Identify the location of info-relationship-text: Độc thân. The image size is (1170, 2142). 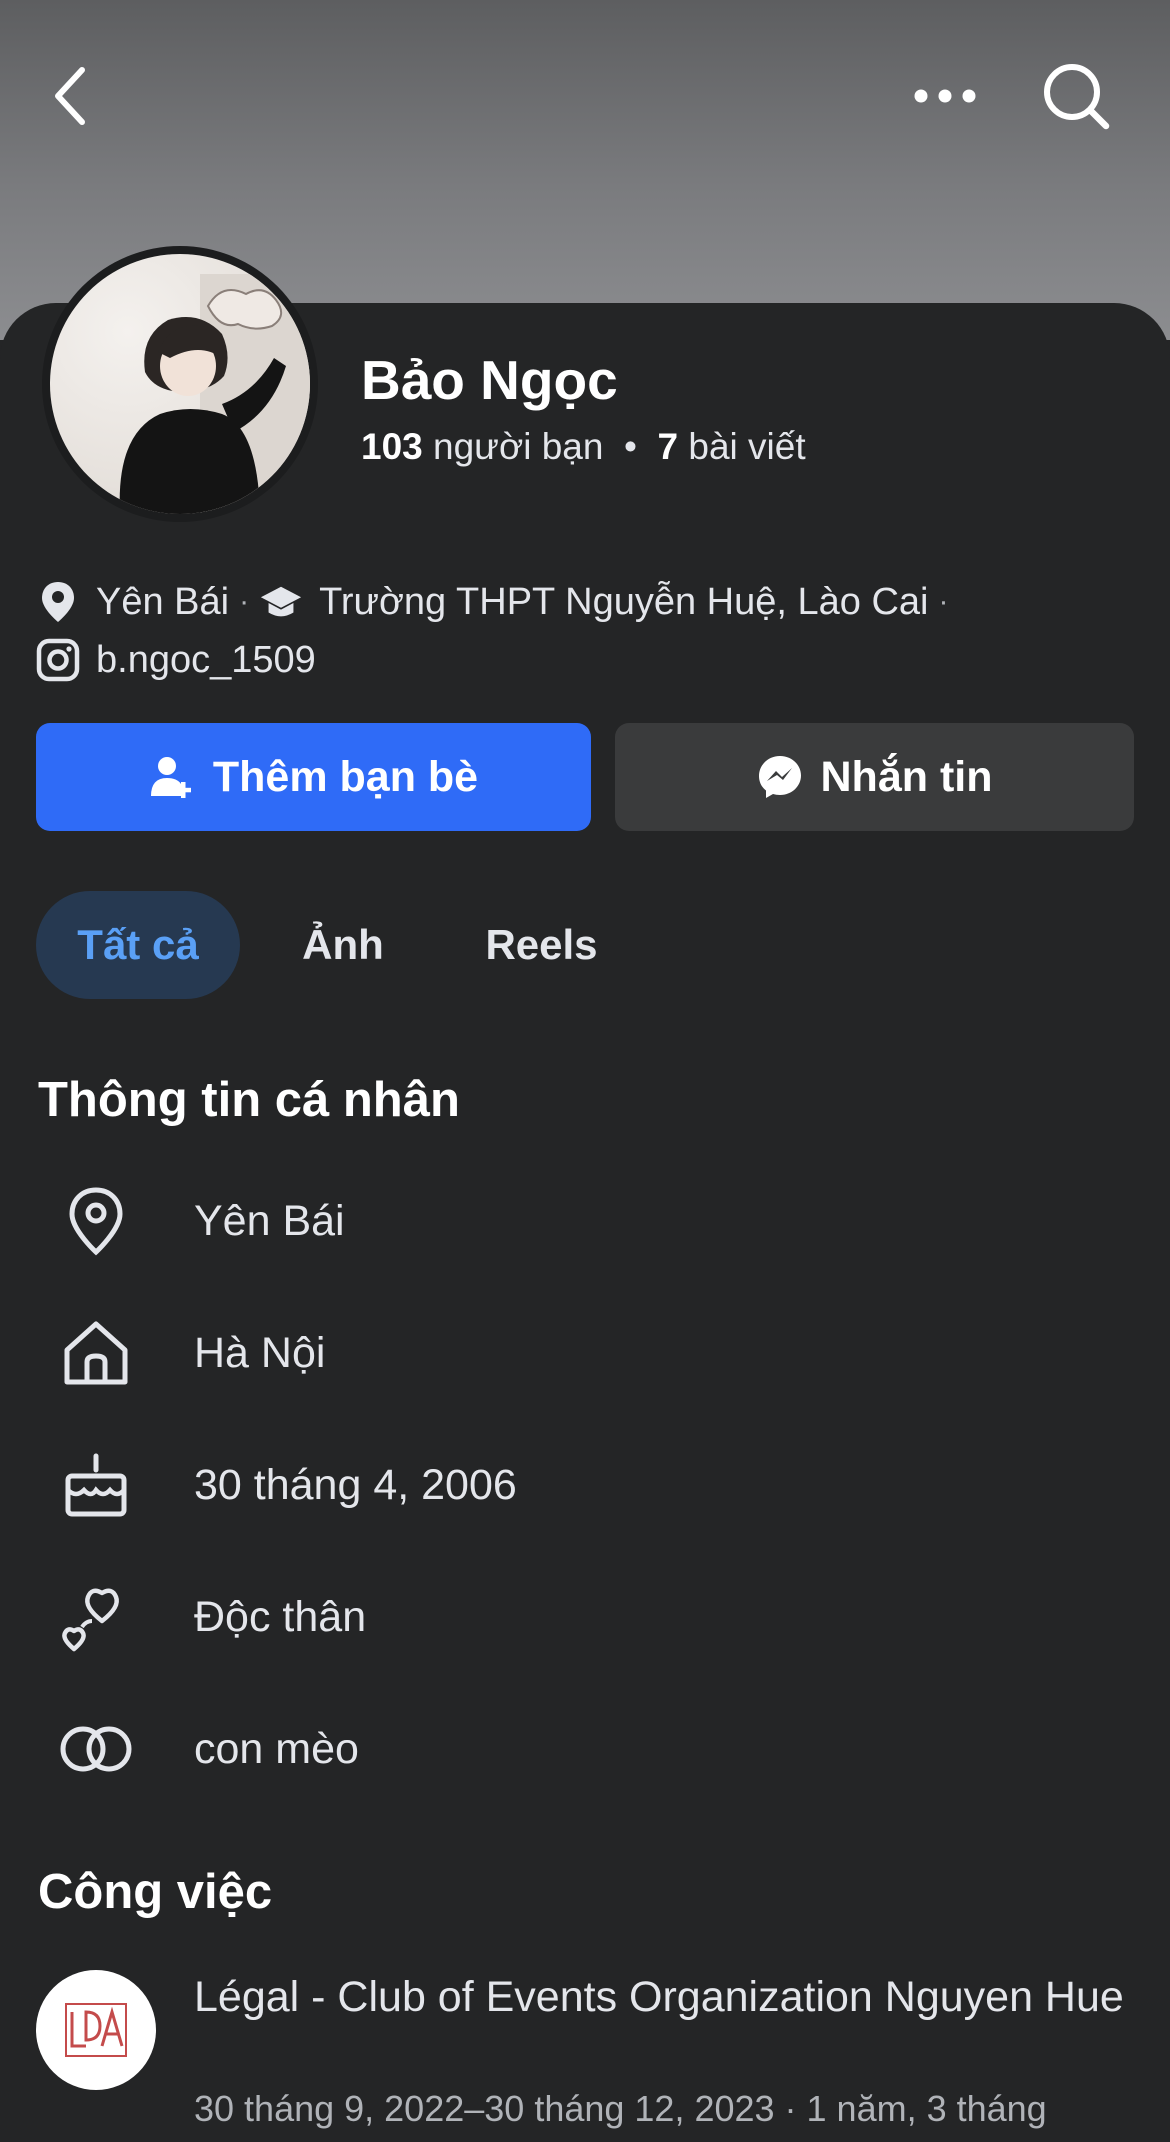
(280, 1616).